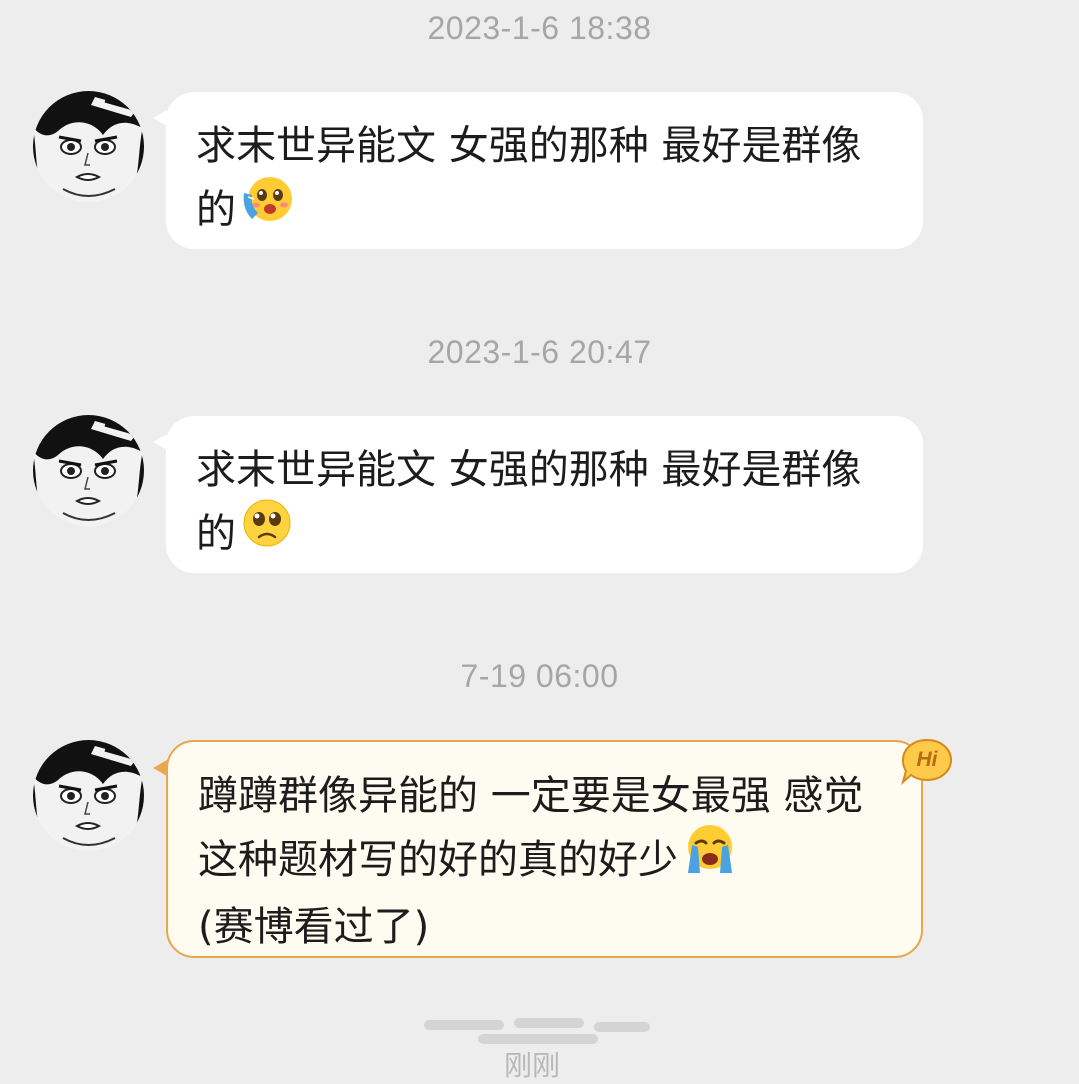  What do you see at coordinates (539, 28) in the screenshot?
I see `timestamp: 2023-1-6 18:38` at bounding box center [539, 28].